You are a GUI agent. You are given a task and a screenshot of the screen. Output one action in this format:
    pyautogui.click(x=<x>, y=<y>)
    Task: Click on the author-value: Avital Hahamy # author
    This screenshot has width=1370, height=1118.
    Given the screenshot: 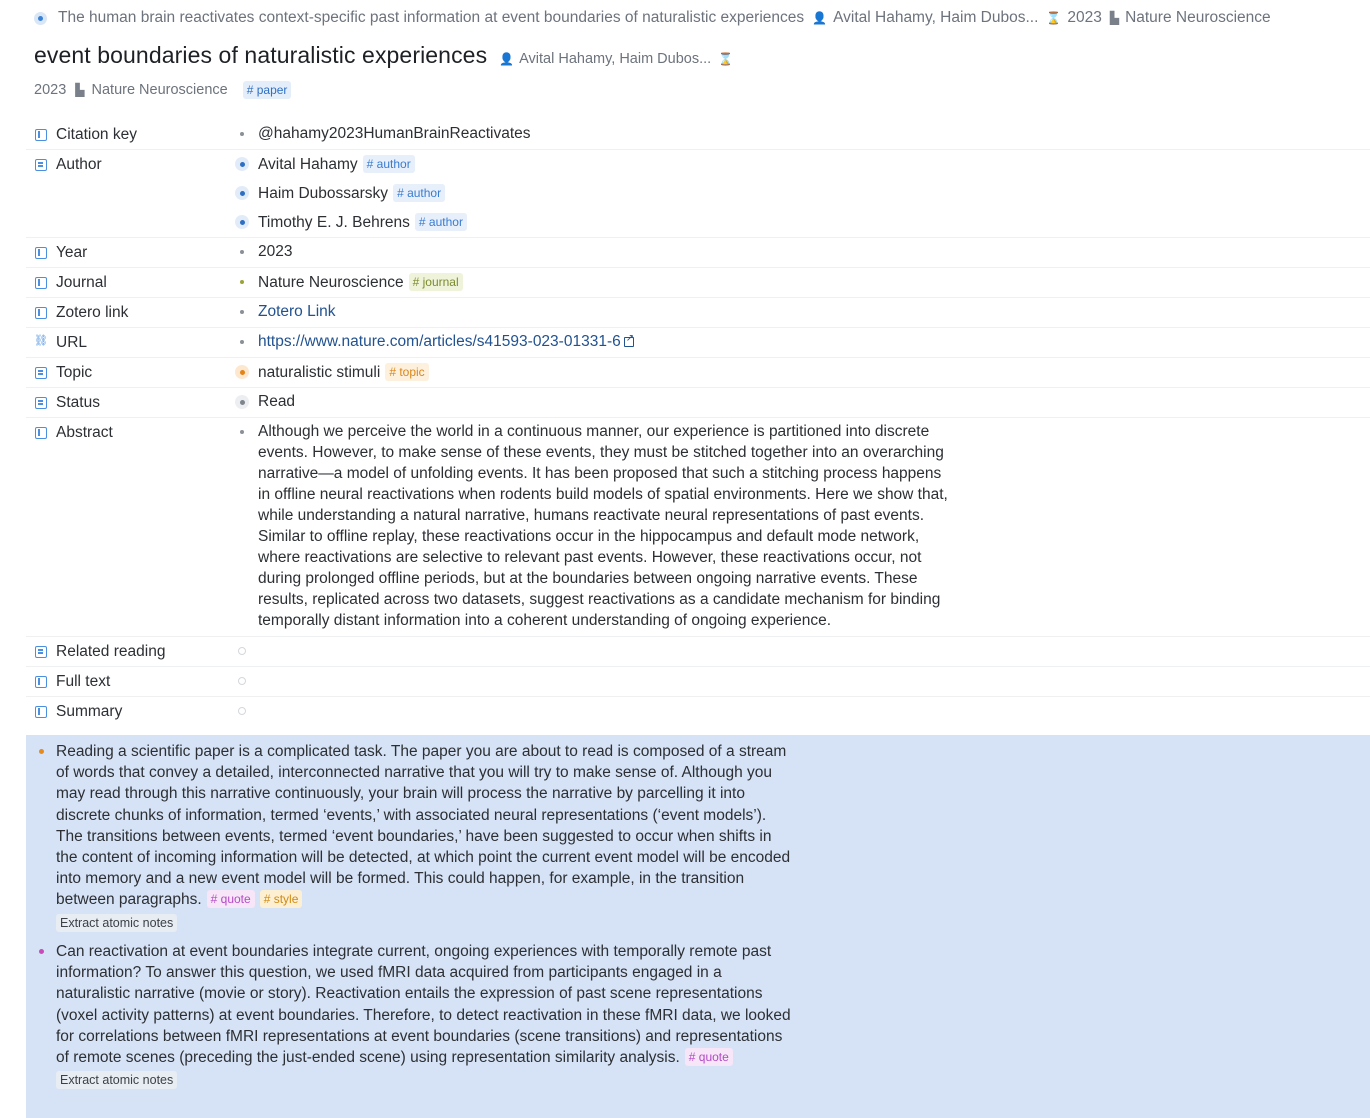 What is the action you would take?
    pyautogui.click(x=334, y=164)
    